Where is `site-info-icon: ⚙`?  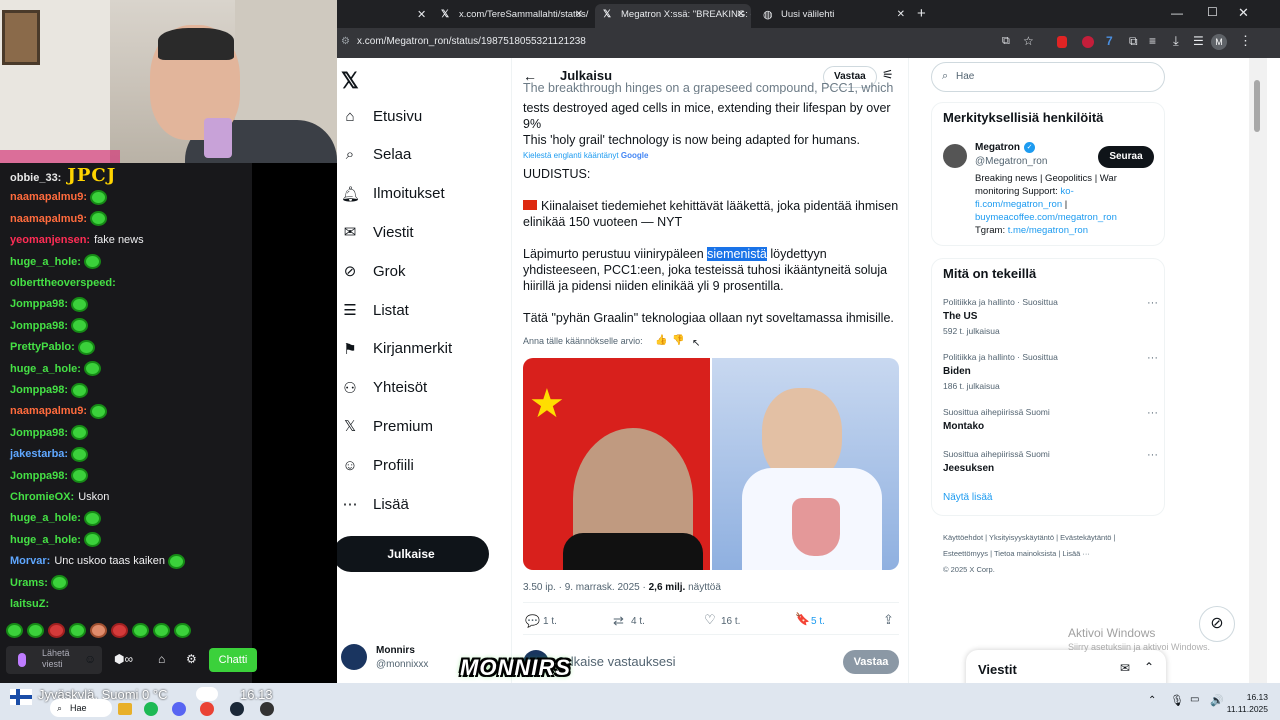 site-info-icon: ⚙ is located at coordinates (346, 42).